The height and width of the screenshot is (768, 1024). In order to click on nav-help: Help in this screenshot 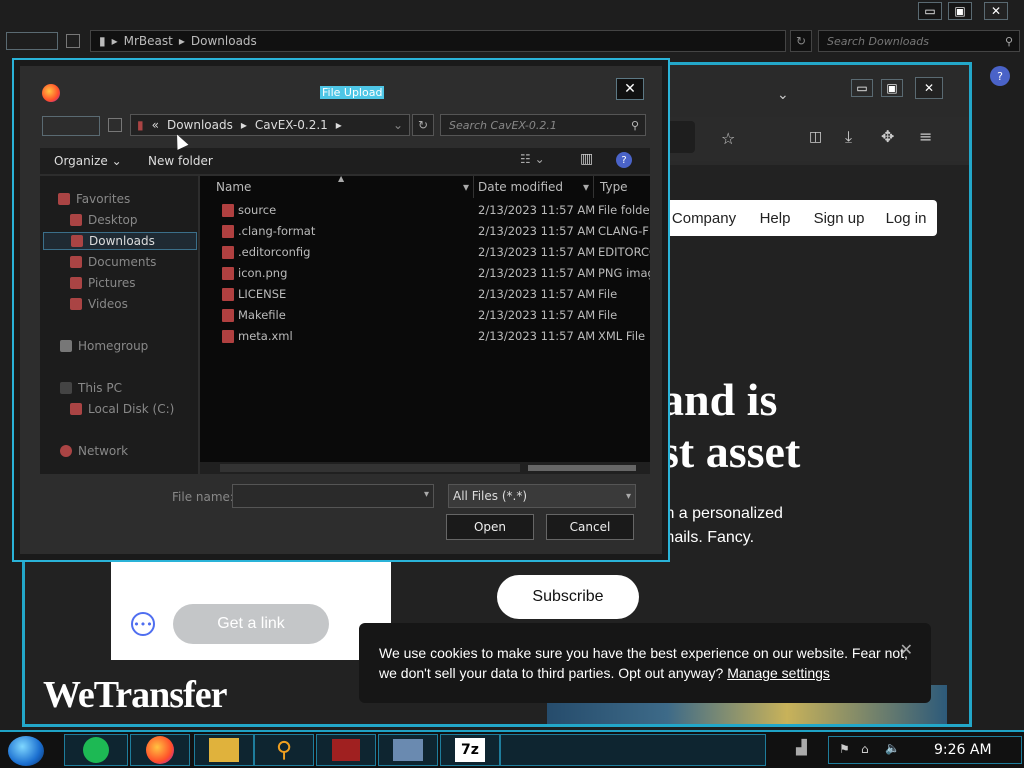, I will do `click(775, 218)`.